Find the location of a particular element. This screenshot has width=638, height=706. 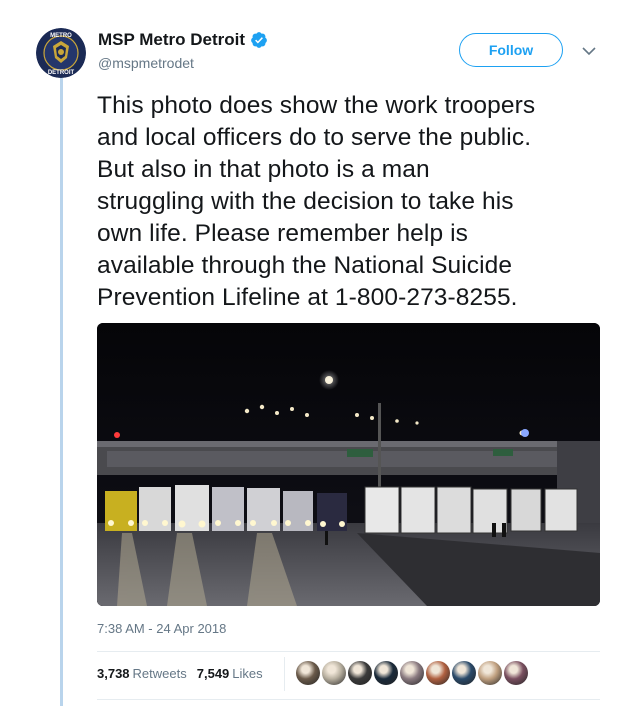

avatar-text-top: METRO is located at coordinates (61, 36).